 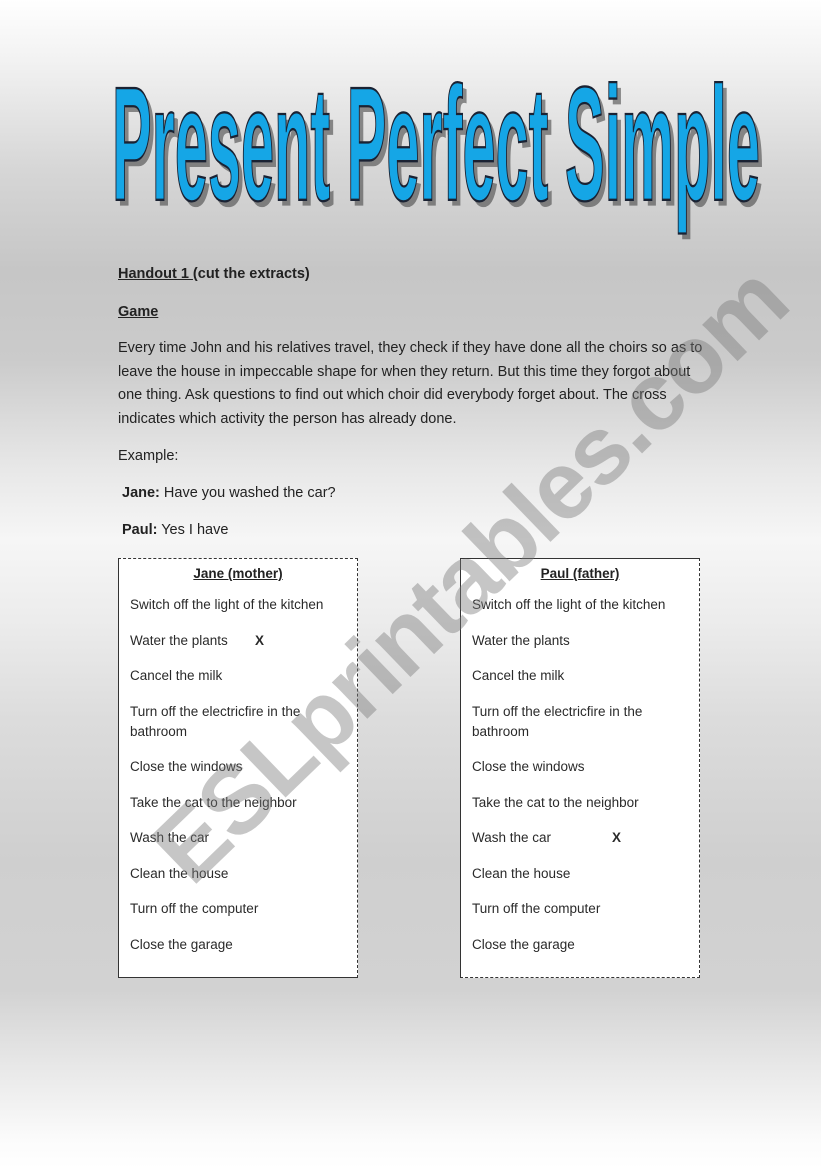 What do you see at coordinates (238, 573) in the screenshot?
I see `card-title: Jane (mother)` at bounding box center [238, 573].